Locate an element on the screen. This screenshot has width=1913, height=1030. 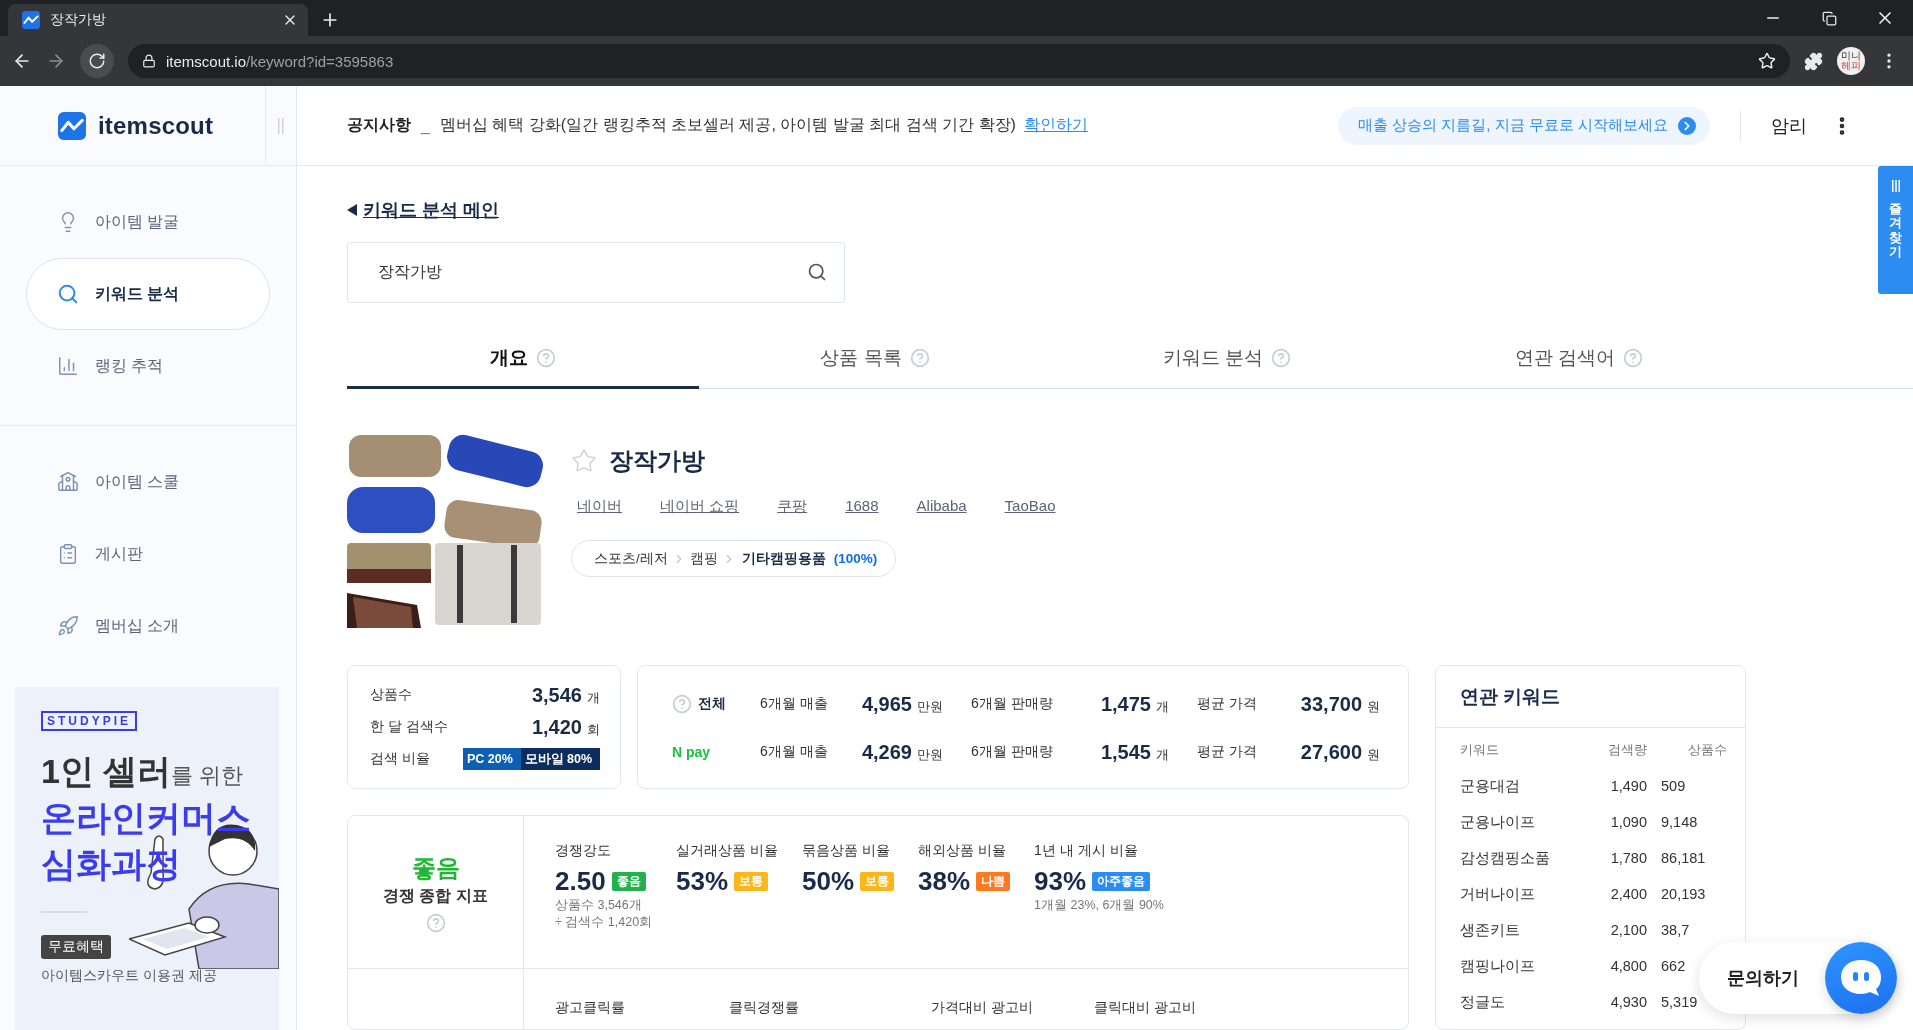
chat-button is located at coordinates (1861, 978).